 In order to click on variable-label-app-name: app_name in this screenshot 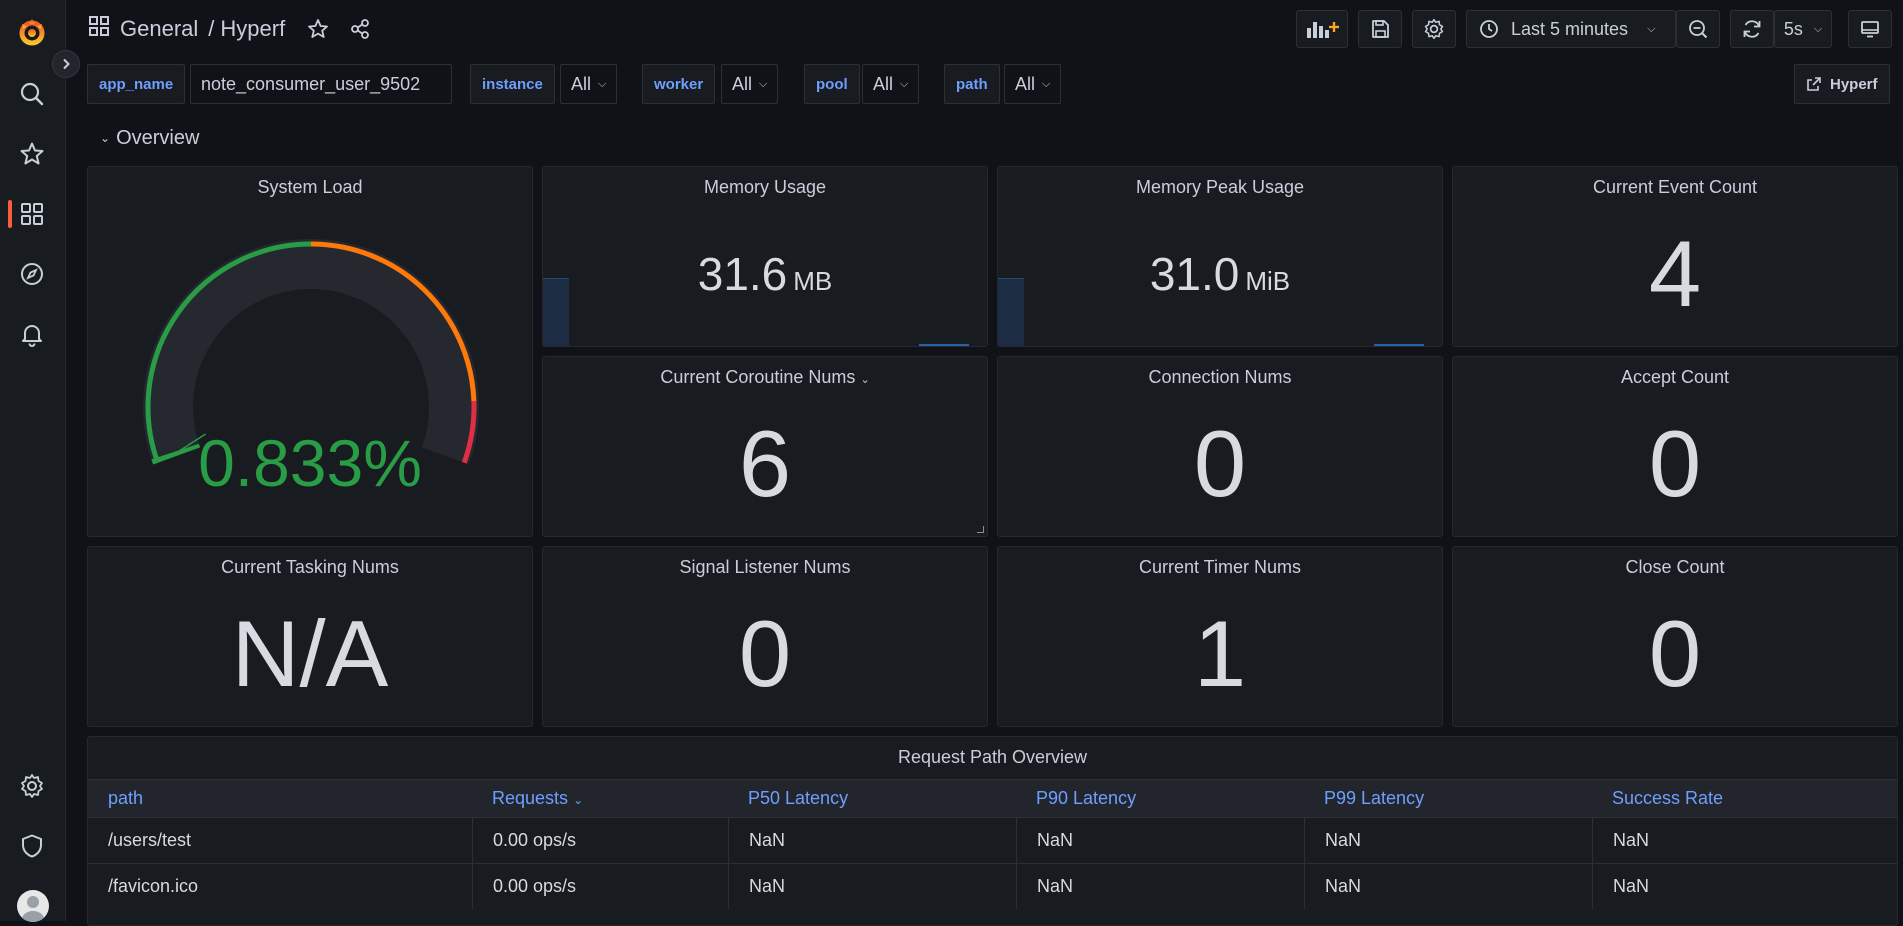, I will do `click(136, 84)`.